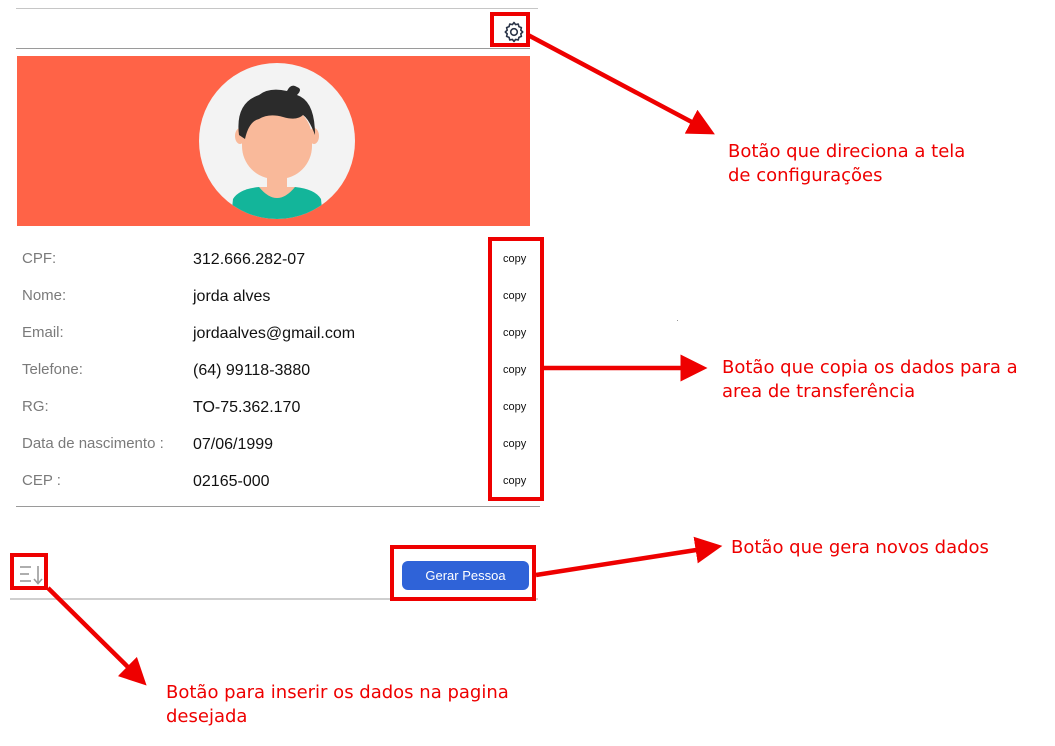 This screenshot has width=1055, height=746. What do you see at coordinates (43, 332) in the screenshot?
I see `field-label: Email:` at bounding box center [43, 332].